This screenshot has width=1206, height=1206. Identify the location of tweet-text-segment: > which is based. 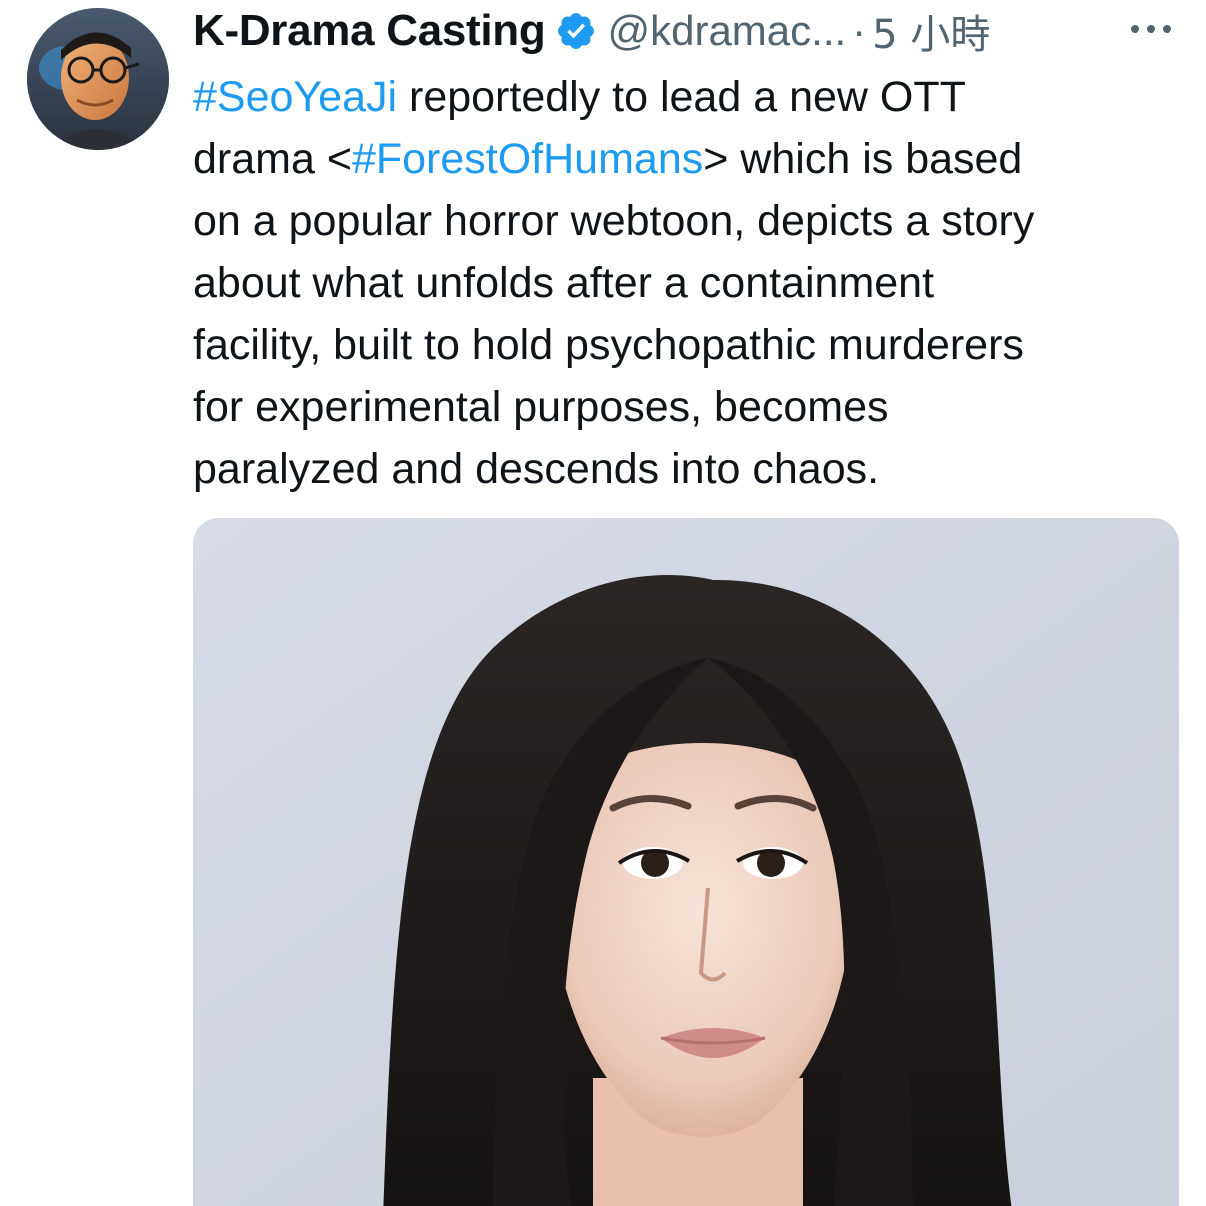
(863, 159).